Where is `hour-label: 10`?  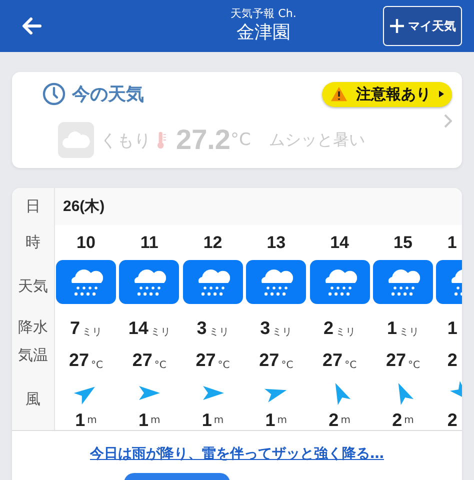
hour-label: 10 is located at coordinates (86, 243).